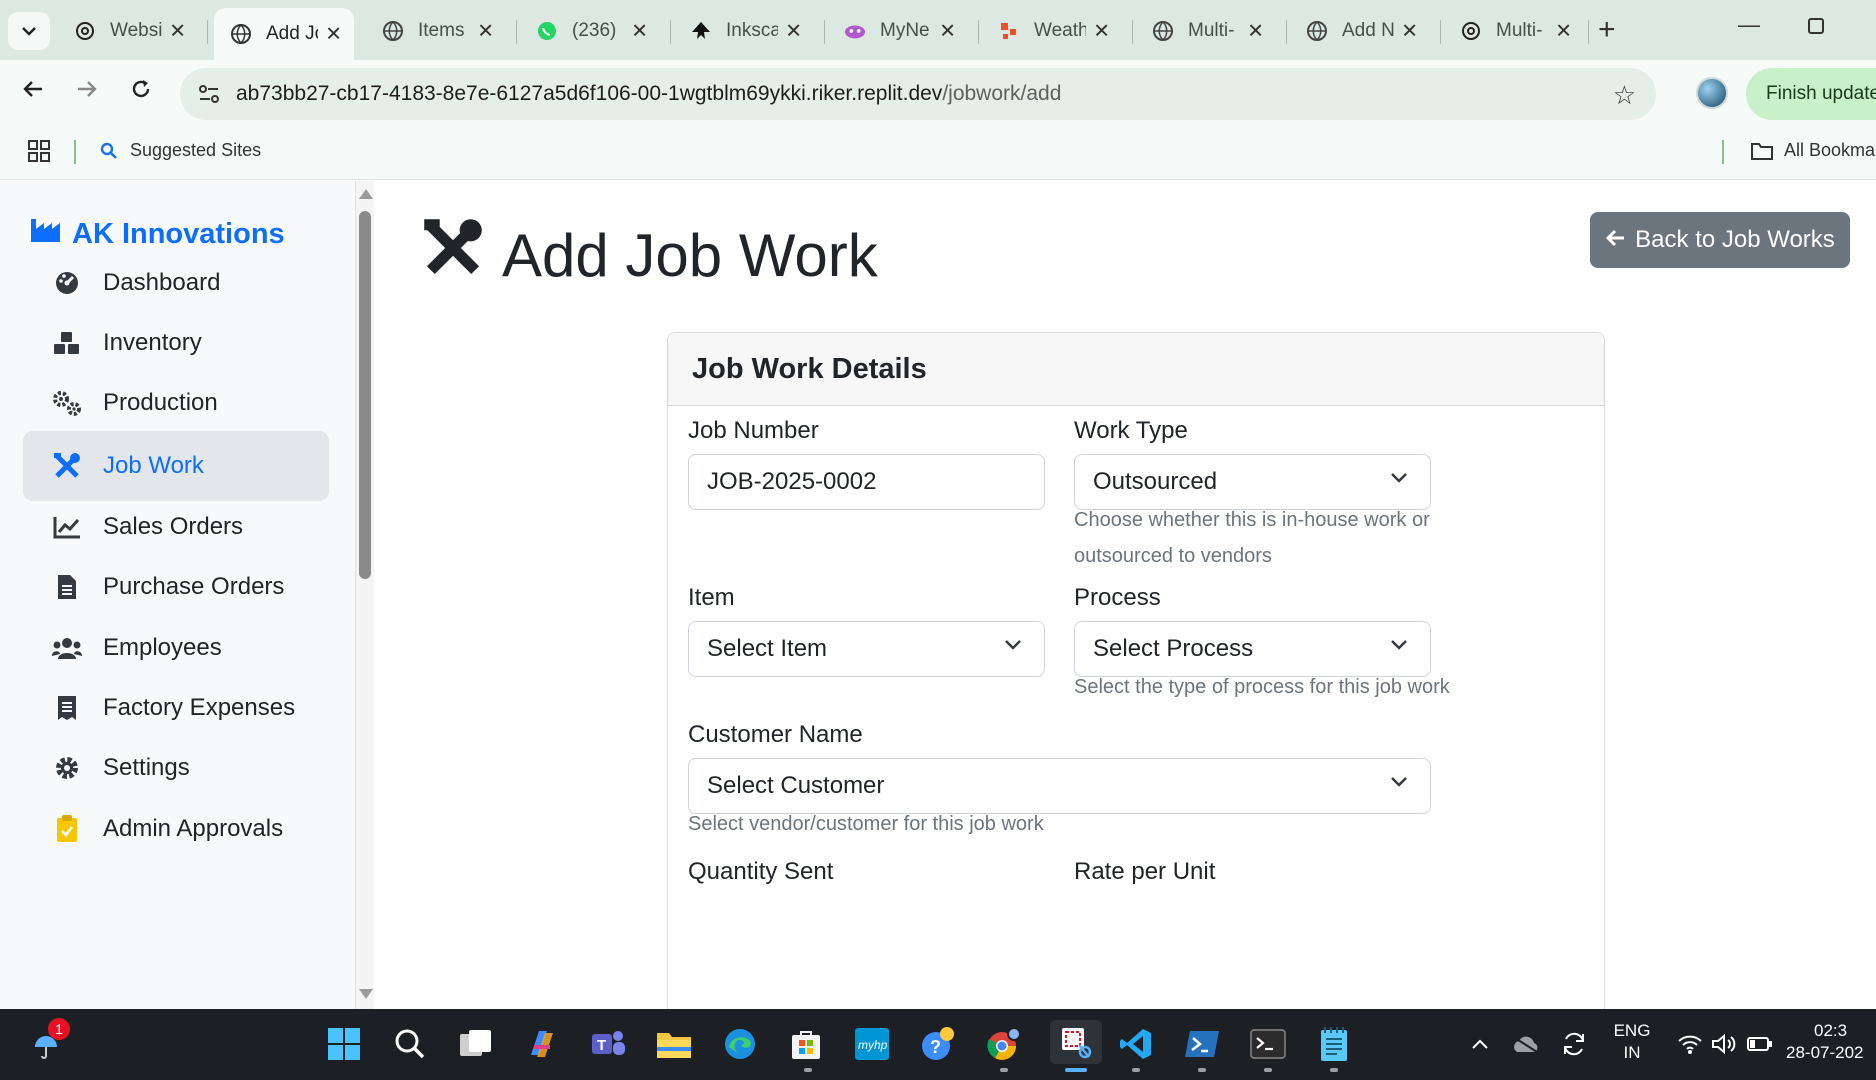  Describe the element at coordinates (176, 587) in the screenshot. I see `sidebar-item-purchase-orders: Purchase Orders` at that location.